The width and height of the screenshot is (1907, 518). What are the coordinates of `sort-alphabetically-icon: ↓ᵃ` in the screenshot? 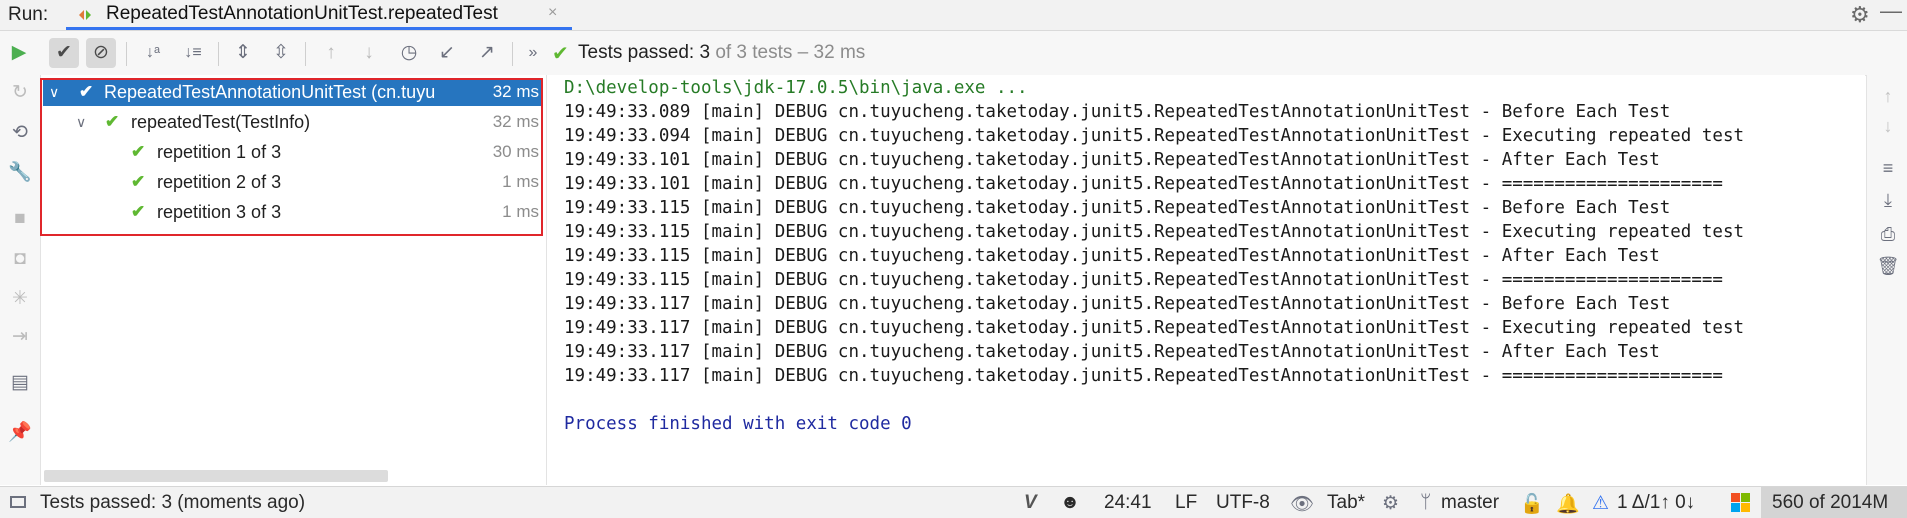 It's located at (153, 53).